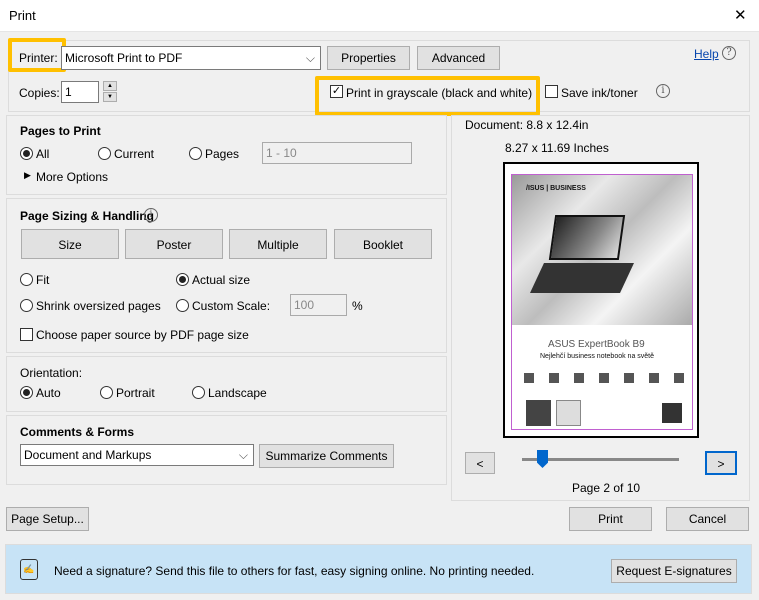 The height and width of the screenshot is (600, 759). I want to click on printer-label: Printer:, so click(38, 58).